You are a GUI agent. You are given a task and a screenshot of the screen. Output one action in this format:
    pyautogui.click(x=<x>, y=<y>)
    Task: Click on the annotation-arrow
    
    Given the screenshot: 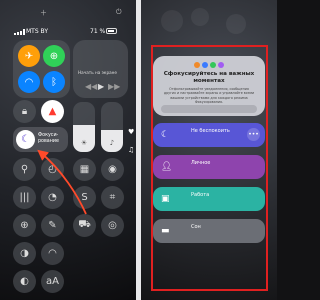 What is the action you would take?
    pyautogui.click(x=62, y=182)
    